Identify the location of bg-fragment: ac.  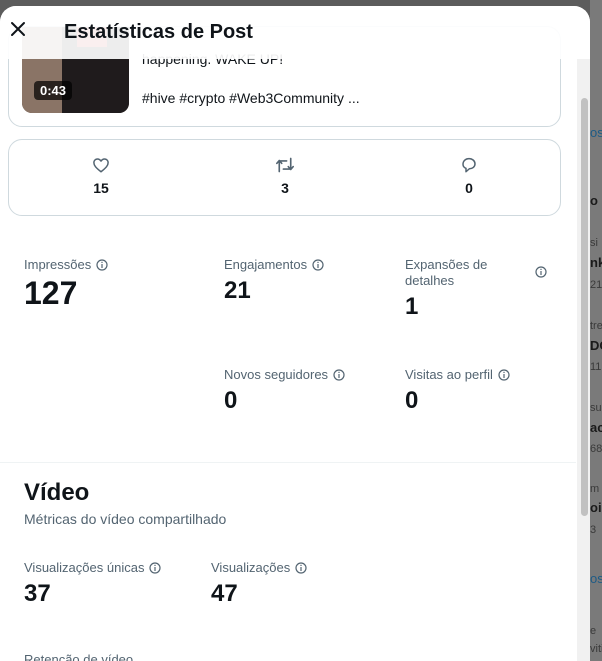
(596, 427).